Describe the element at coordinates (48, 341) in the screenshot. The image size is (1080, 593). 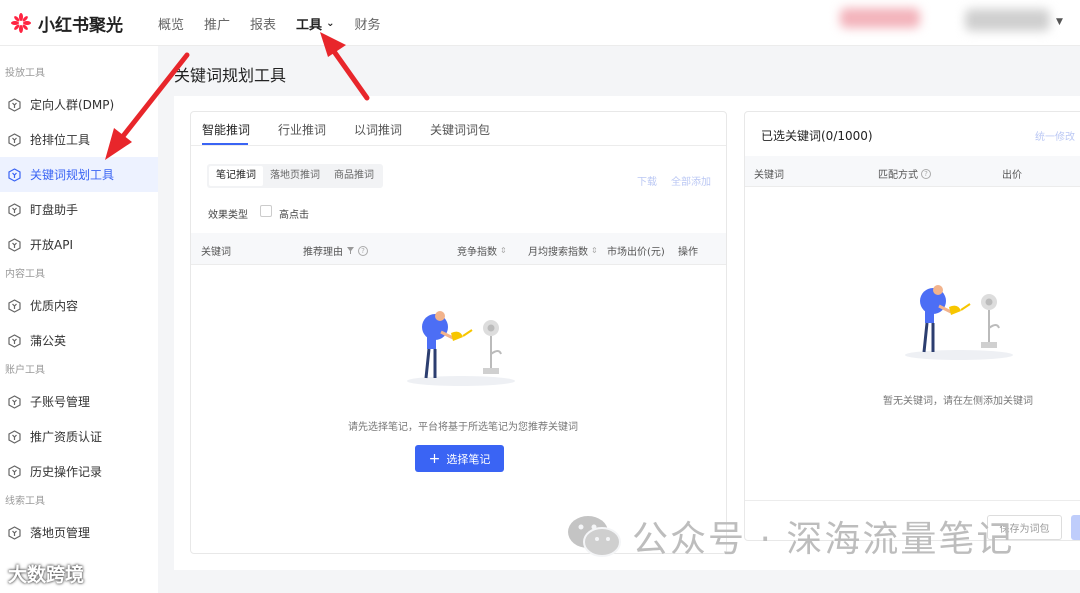
I see `sidebar-item-label: 蒲公英` at that location.